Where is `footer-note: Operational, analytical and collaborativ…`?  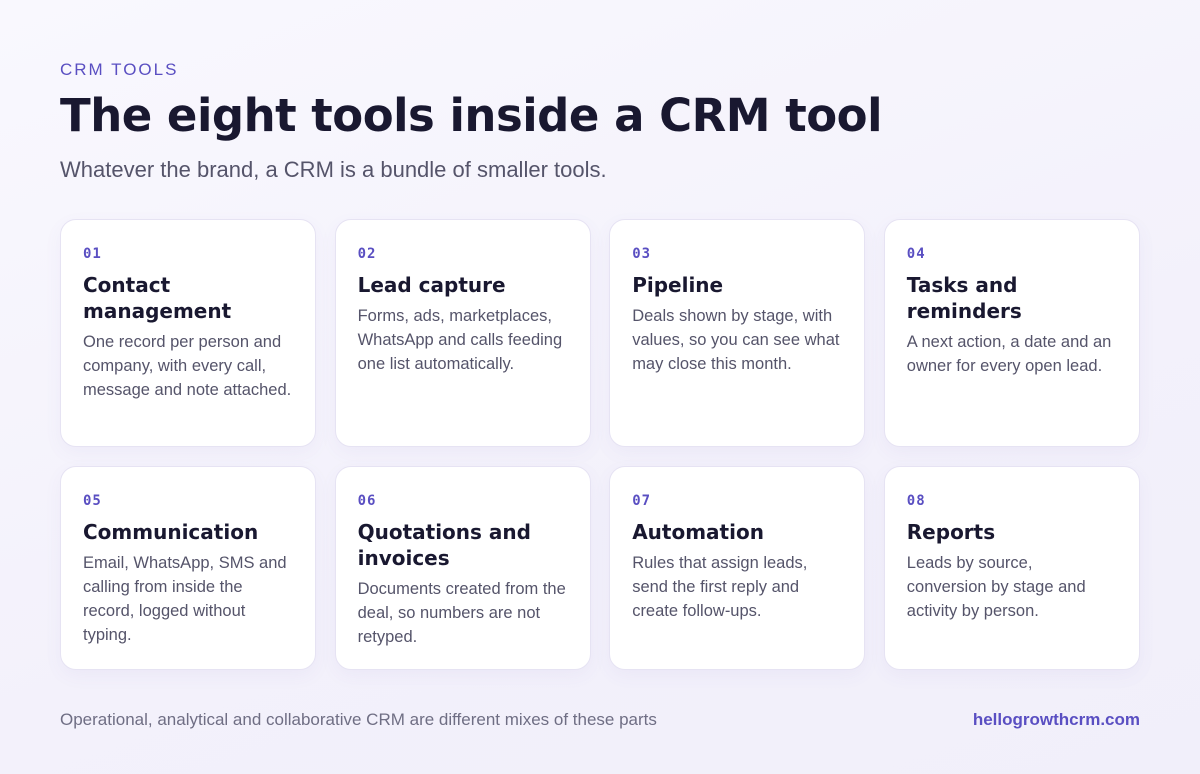
footer-note: Operational, analytical and collaborativ… is located at coordinates (358, 719).